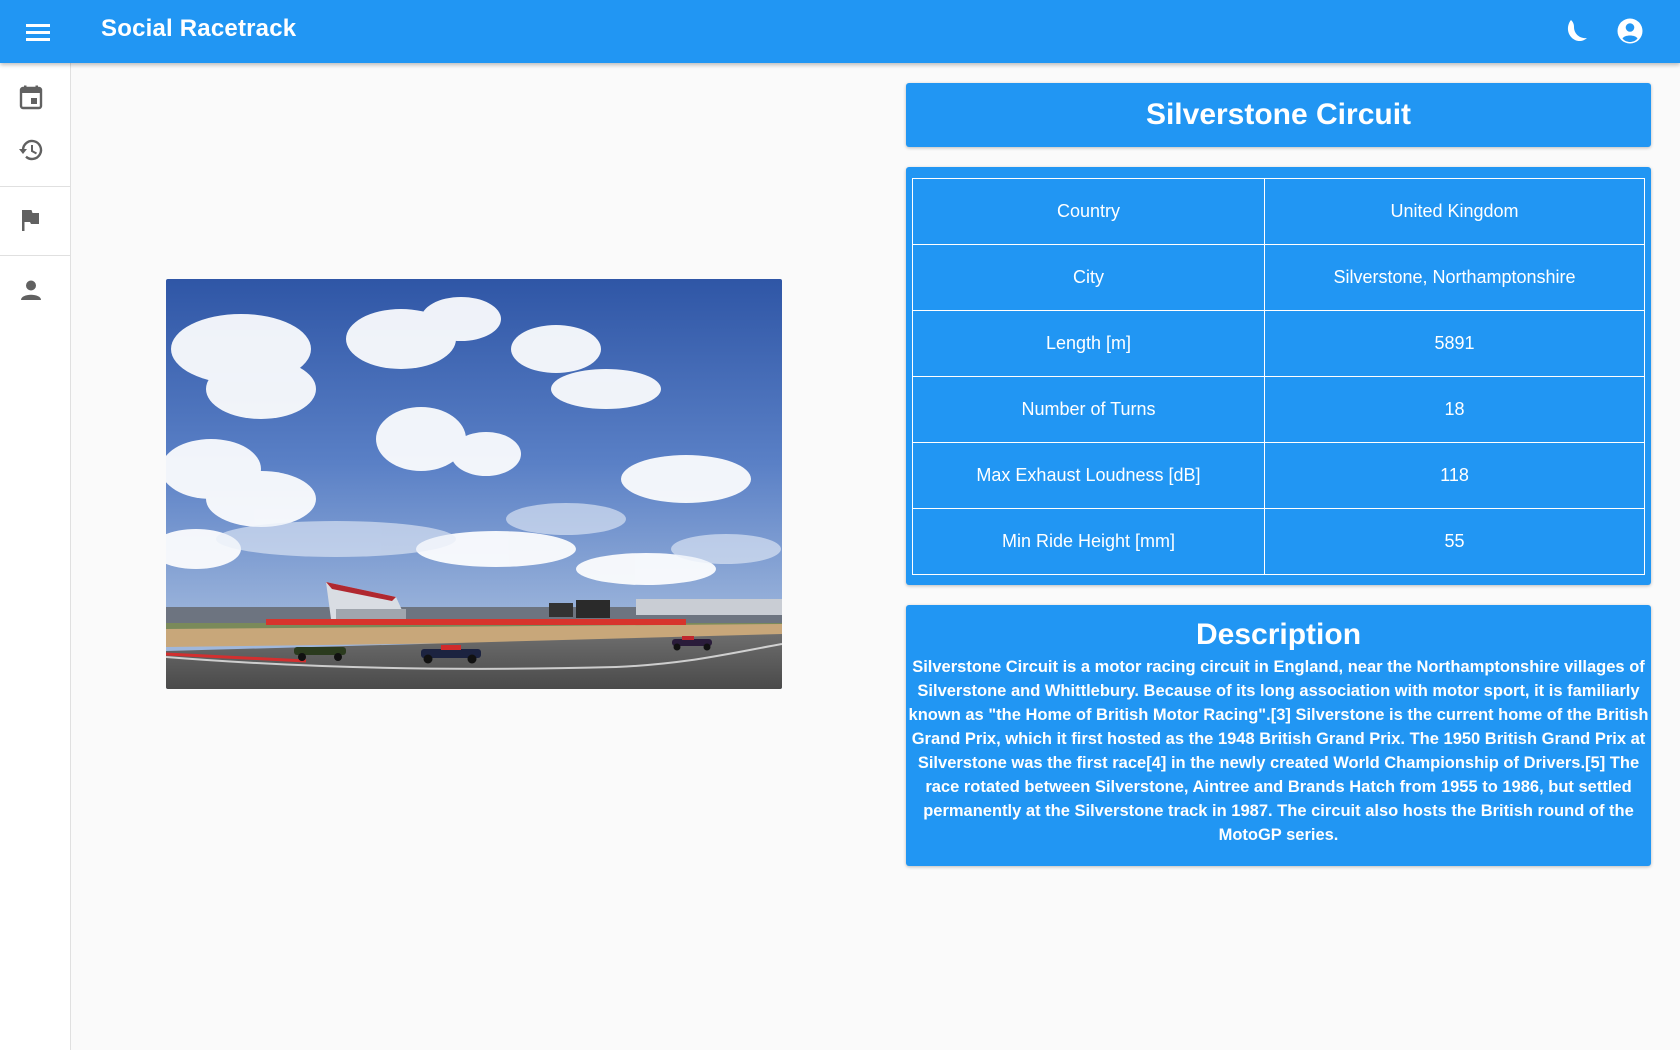 The image size is (1680, 1050). Describe the element at coordinates (1088, 541) in the screenshot. I see `detail-label: Min Ride Height [mm]` at that location.